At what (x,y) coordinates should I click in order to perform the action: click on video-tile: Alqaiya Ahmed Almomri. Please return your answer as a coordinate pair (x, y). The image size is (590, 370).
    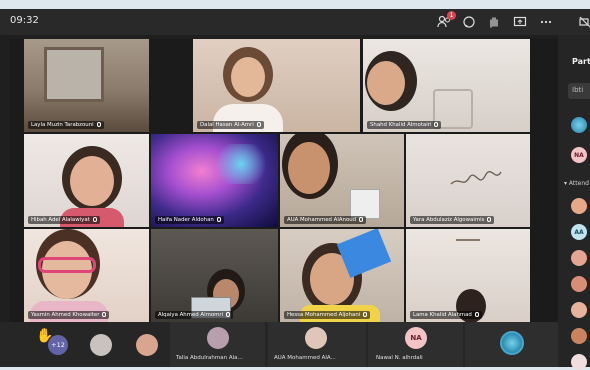
    Looking at the image, I should click on (214, 275).